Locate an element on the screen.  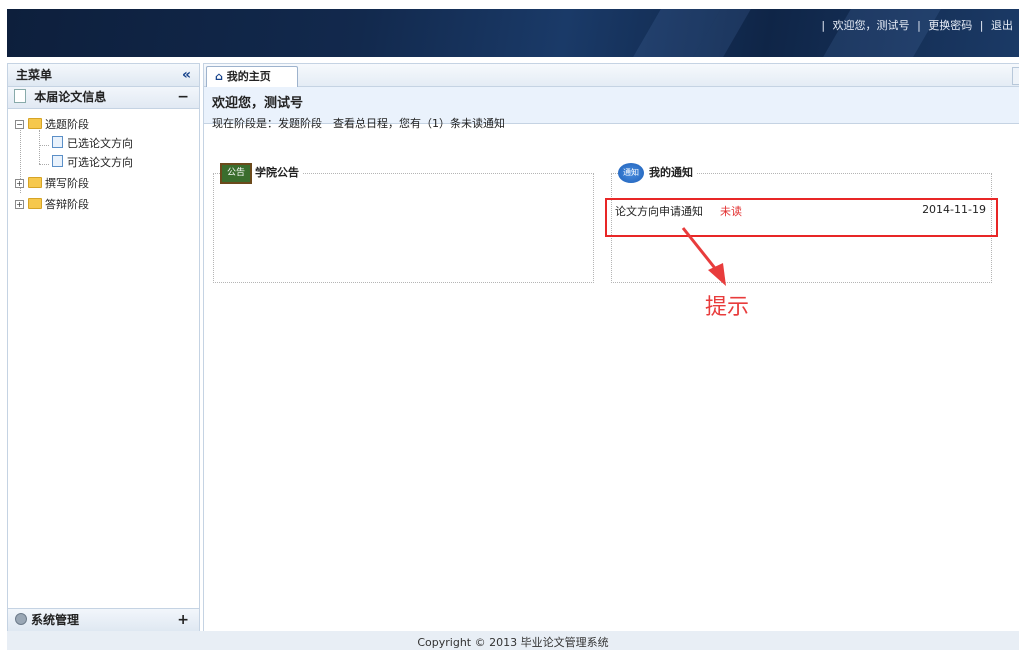
tree-node-label: 答辩阶段 is located at coordinates (67, 204).